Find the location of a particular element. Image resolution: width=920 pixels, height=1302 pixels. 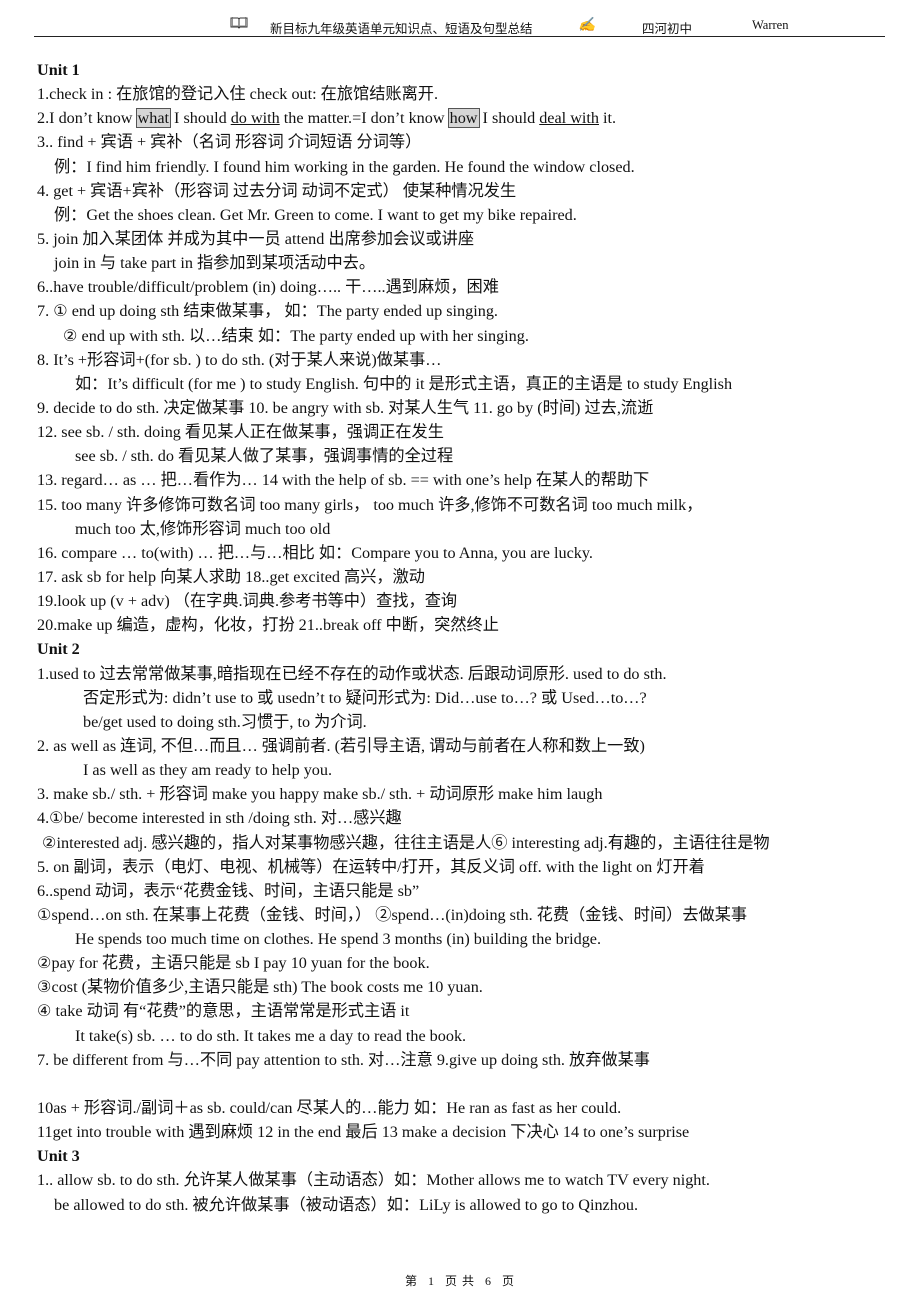

footer-suffix: 页 is located at coordinates (509, 1281).